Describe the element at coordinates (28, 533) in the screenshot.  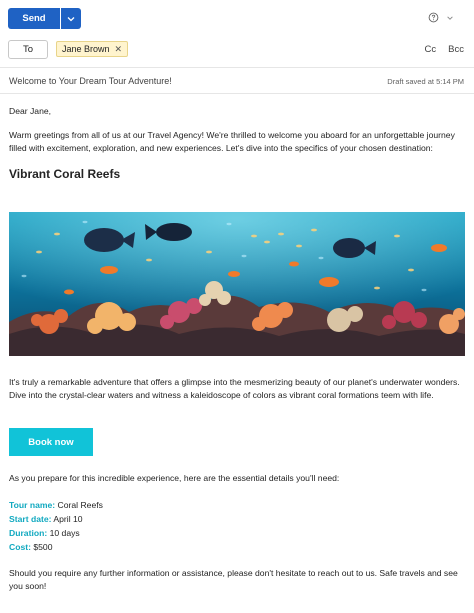
I see `detail-label: Duration:` at that location.